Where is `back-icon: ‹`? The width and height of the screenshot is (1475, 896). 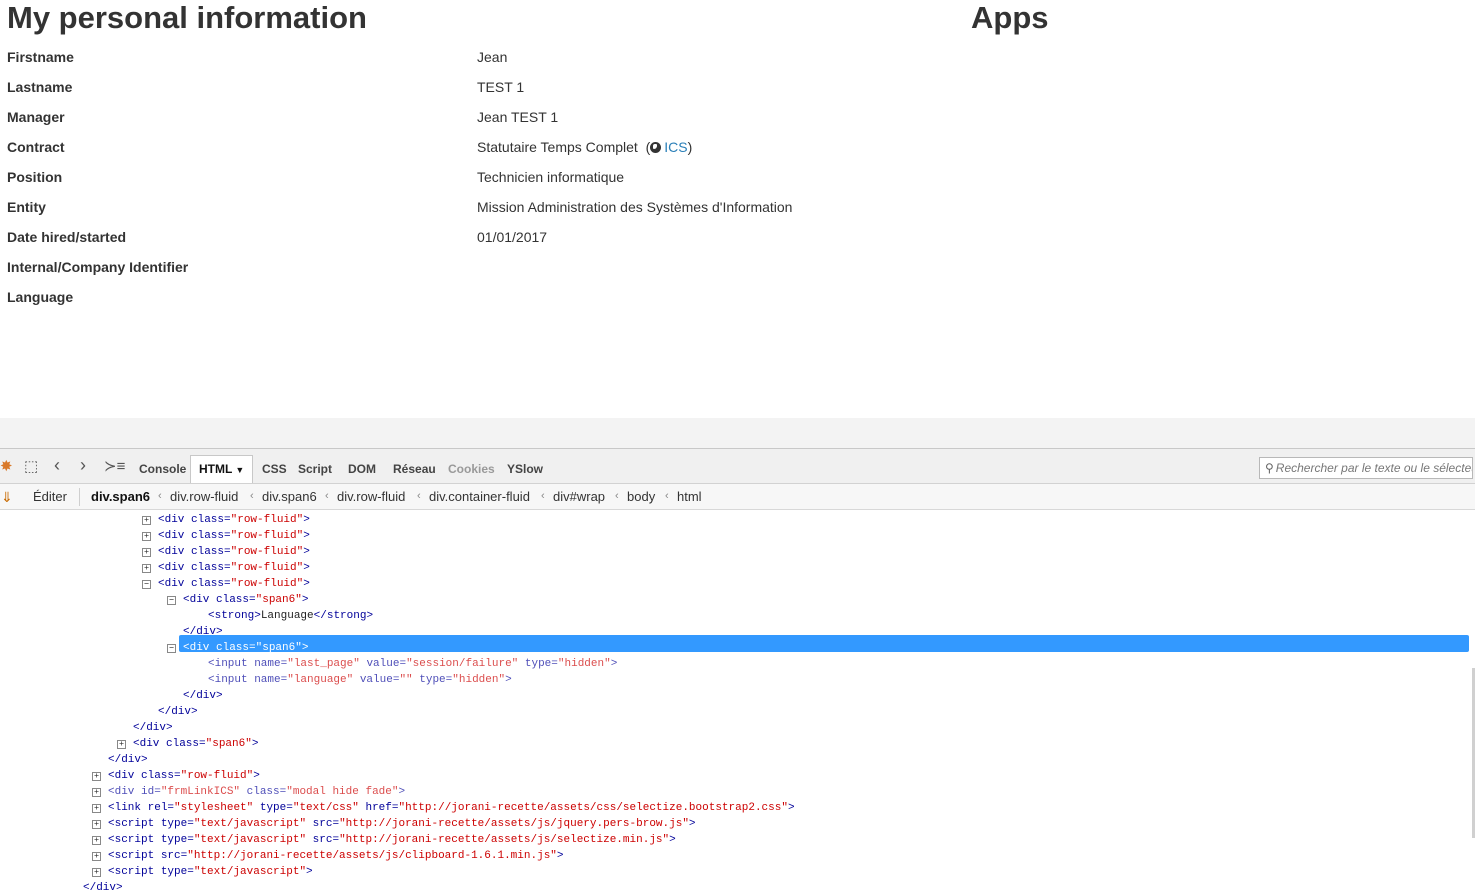
back-icon: ‹ is located at coordinates (57, 465).